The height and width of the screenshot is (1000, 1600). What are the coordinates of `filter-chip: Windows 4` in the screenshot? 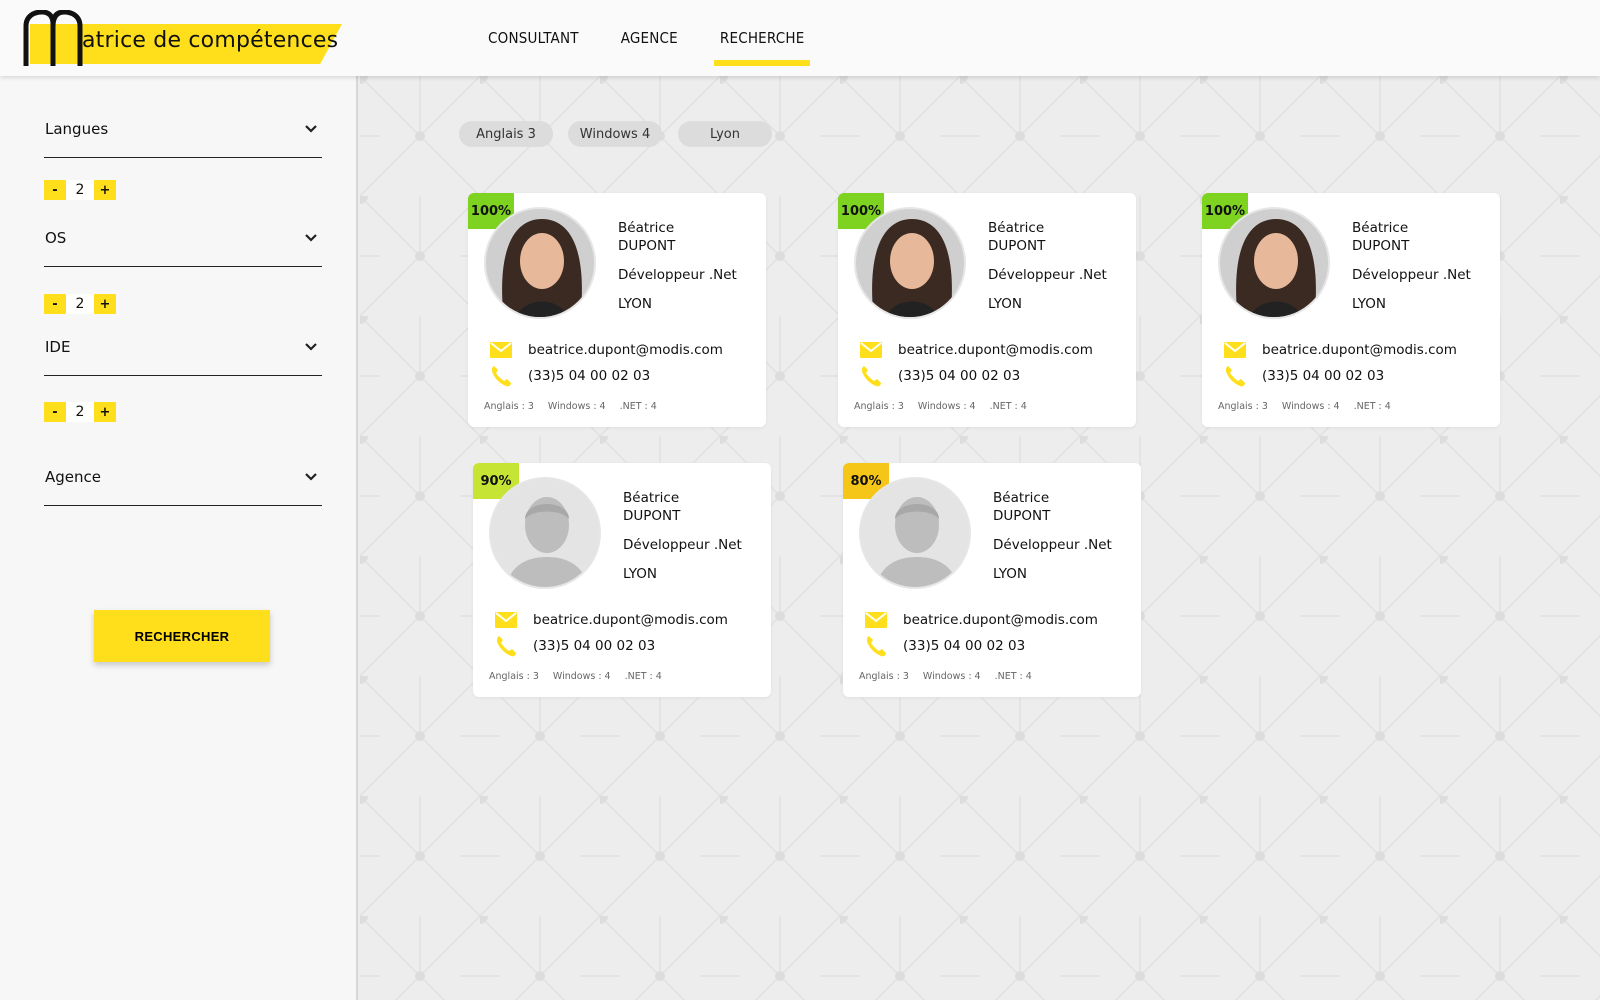 It's located at (615, 134).